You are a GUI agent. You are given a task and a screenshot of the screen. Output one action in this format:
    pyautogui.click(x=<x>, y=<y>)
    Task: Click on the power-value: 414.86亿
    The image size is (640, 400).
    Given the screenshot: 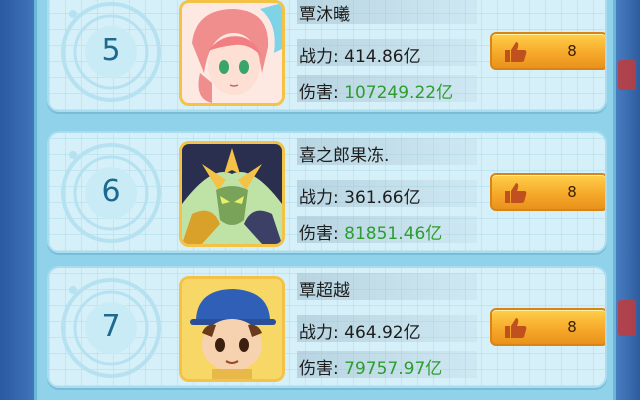 What is the action you would take?
    pyautogui.click(x=382, y=57)
    